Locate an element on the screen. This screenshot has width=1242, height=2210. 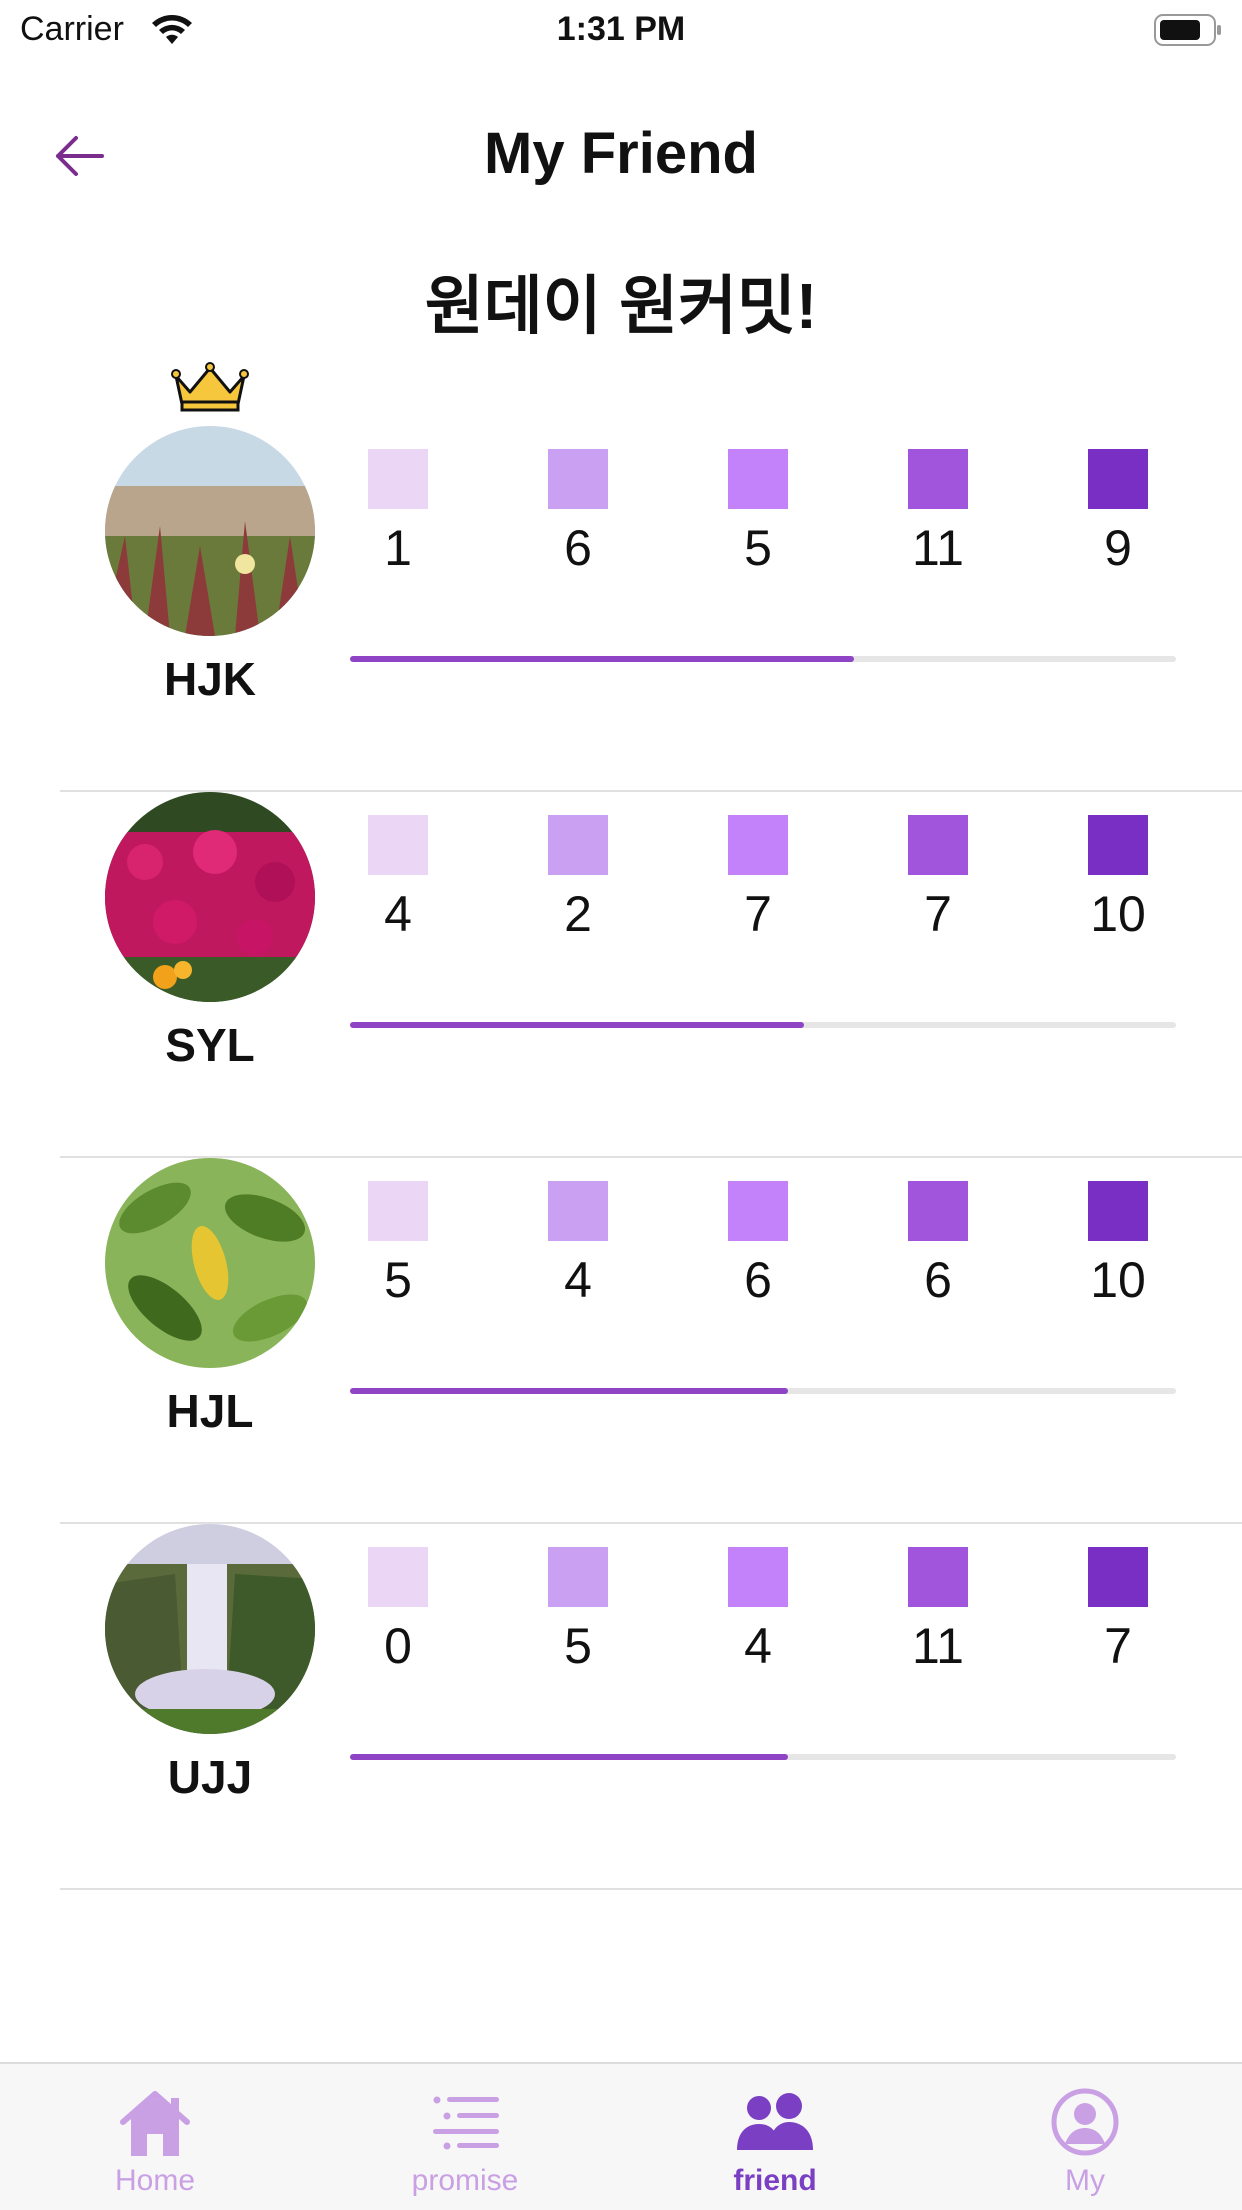
people-icon is located at coordinates (775, 2121).